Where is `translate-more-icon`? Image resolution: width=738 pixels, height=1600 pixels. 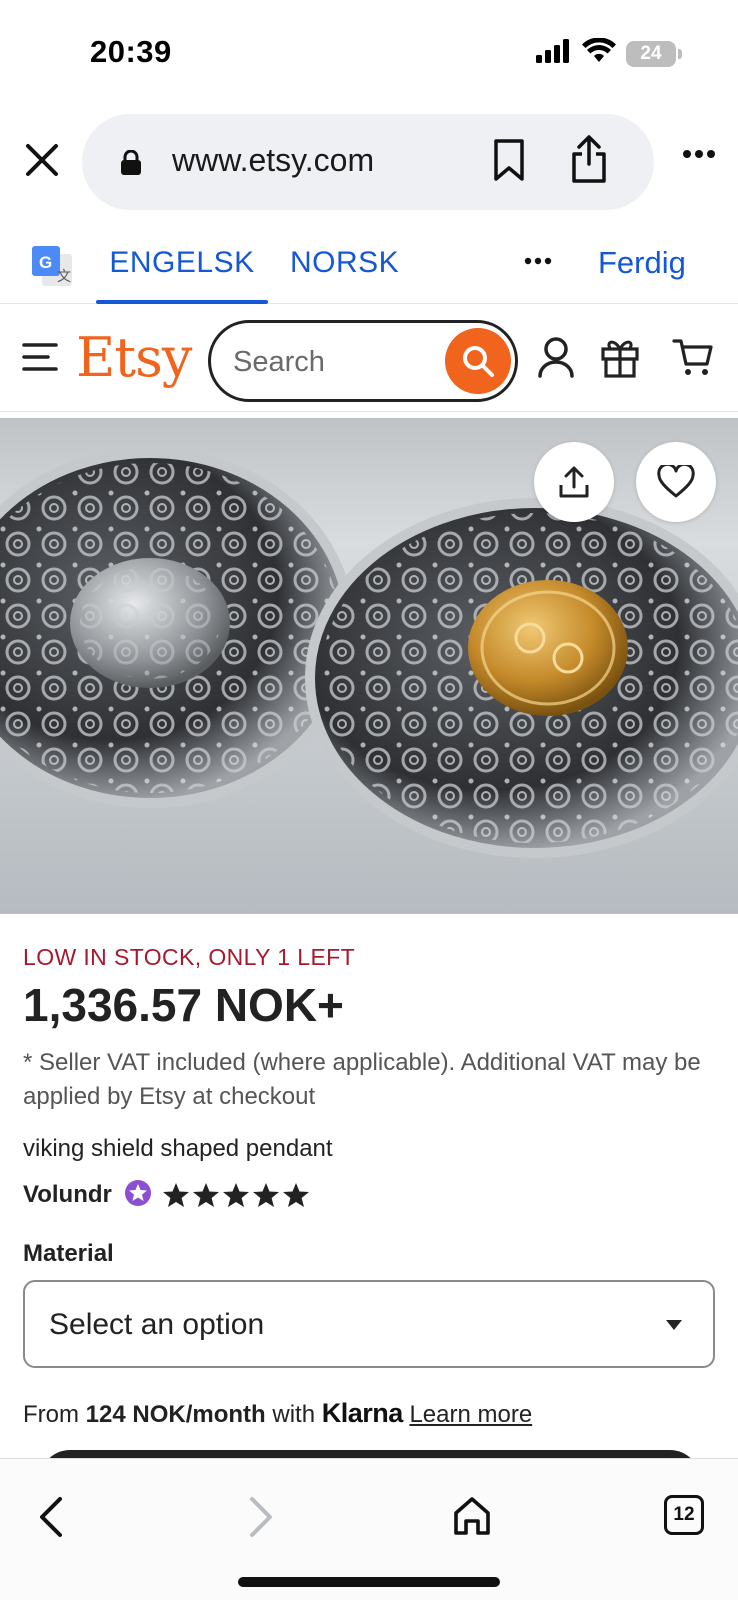 translate-more-icon is located at coordinates (538, 261).